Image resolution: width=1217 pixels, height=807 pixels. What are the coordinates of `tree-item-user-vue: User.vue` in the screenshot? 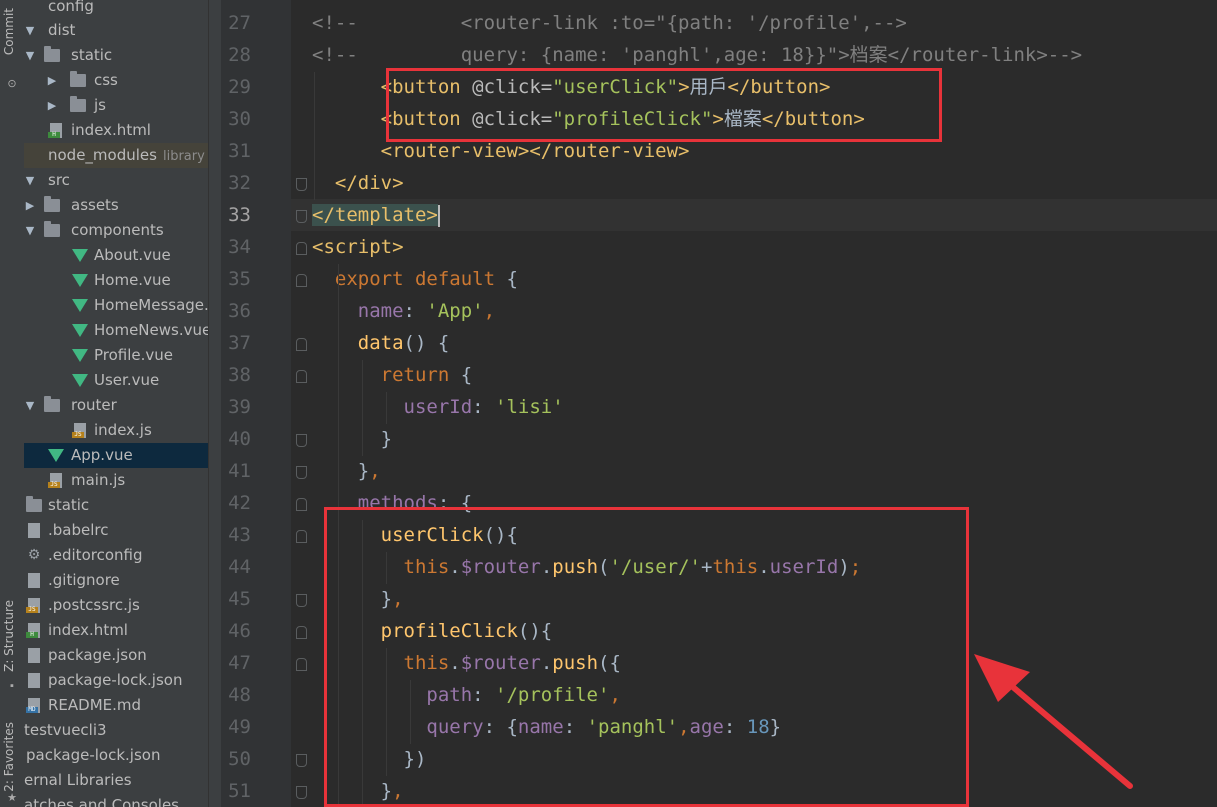 It's located at (122, 380).